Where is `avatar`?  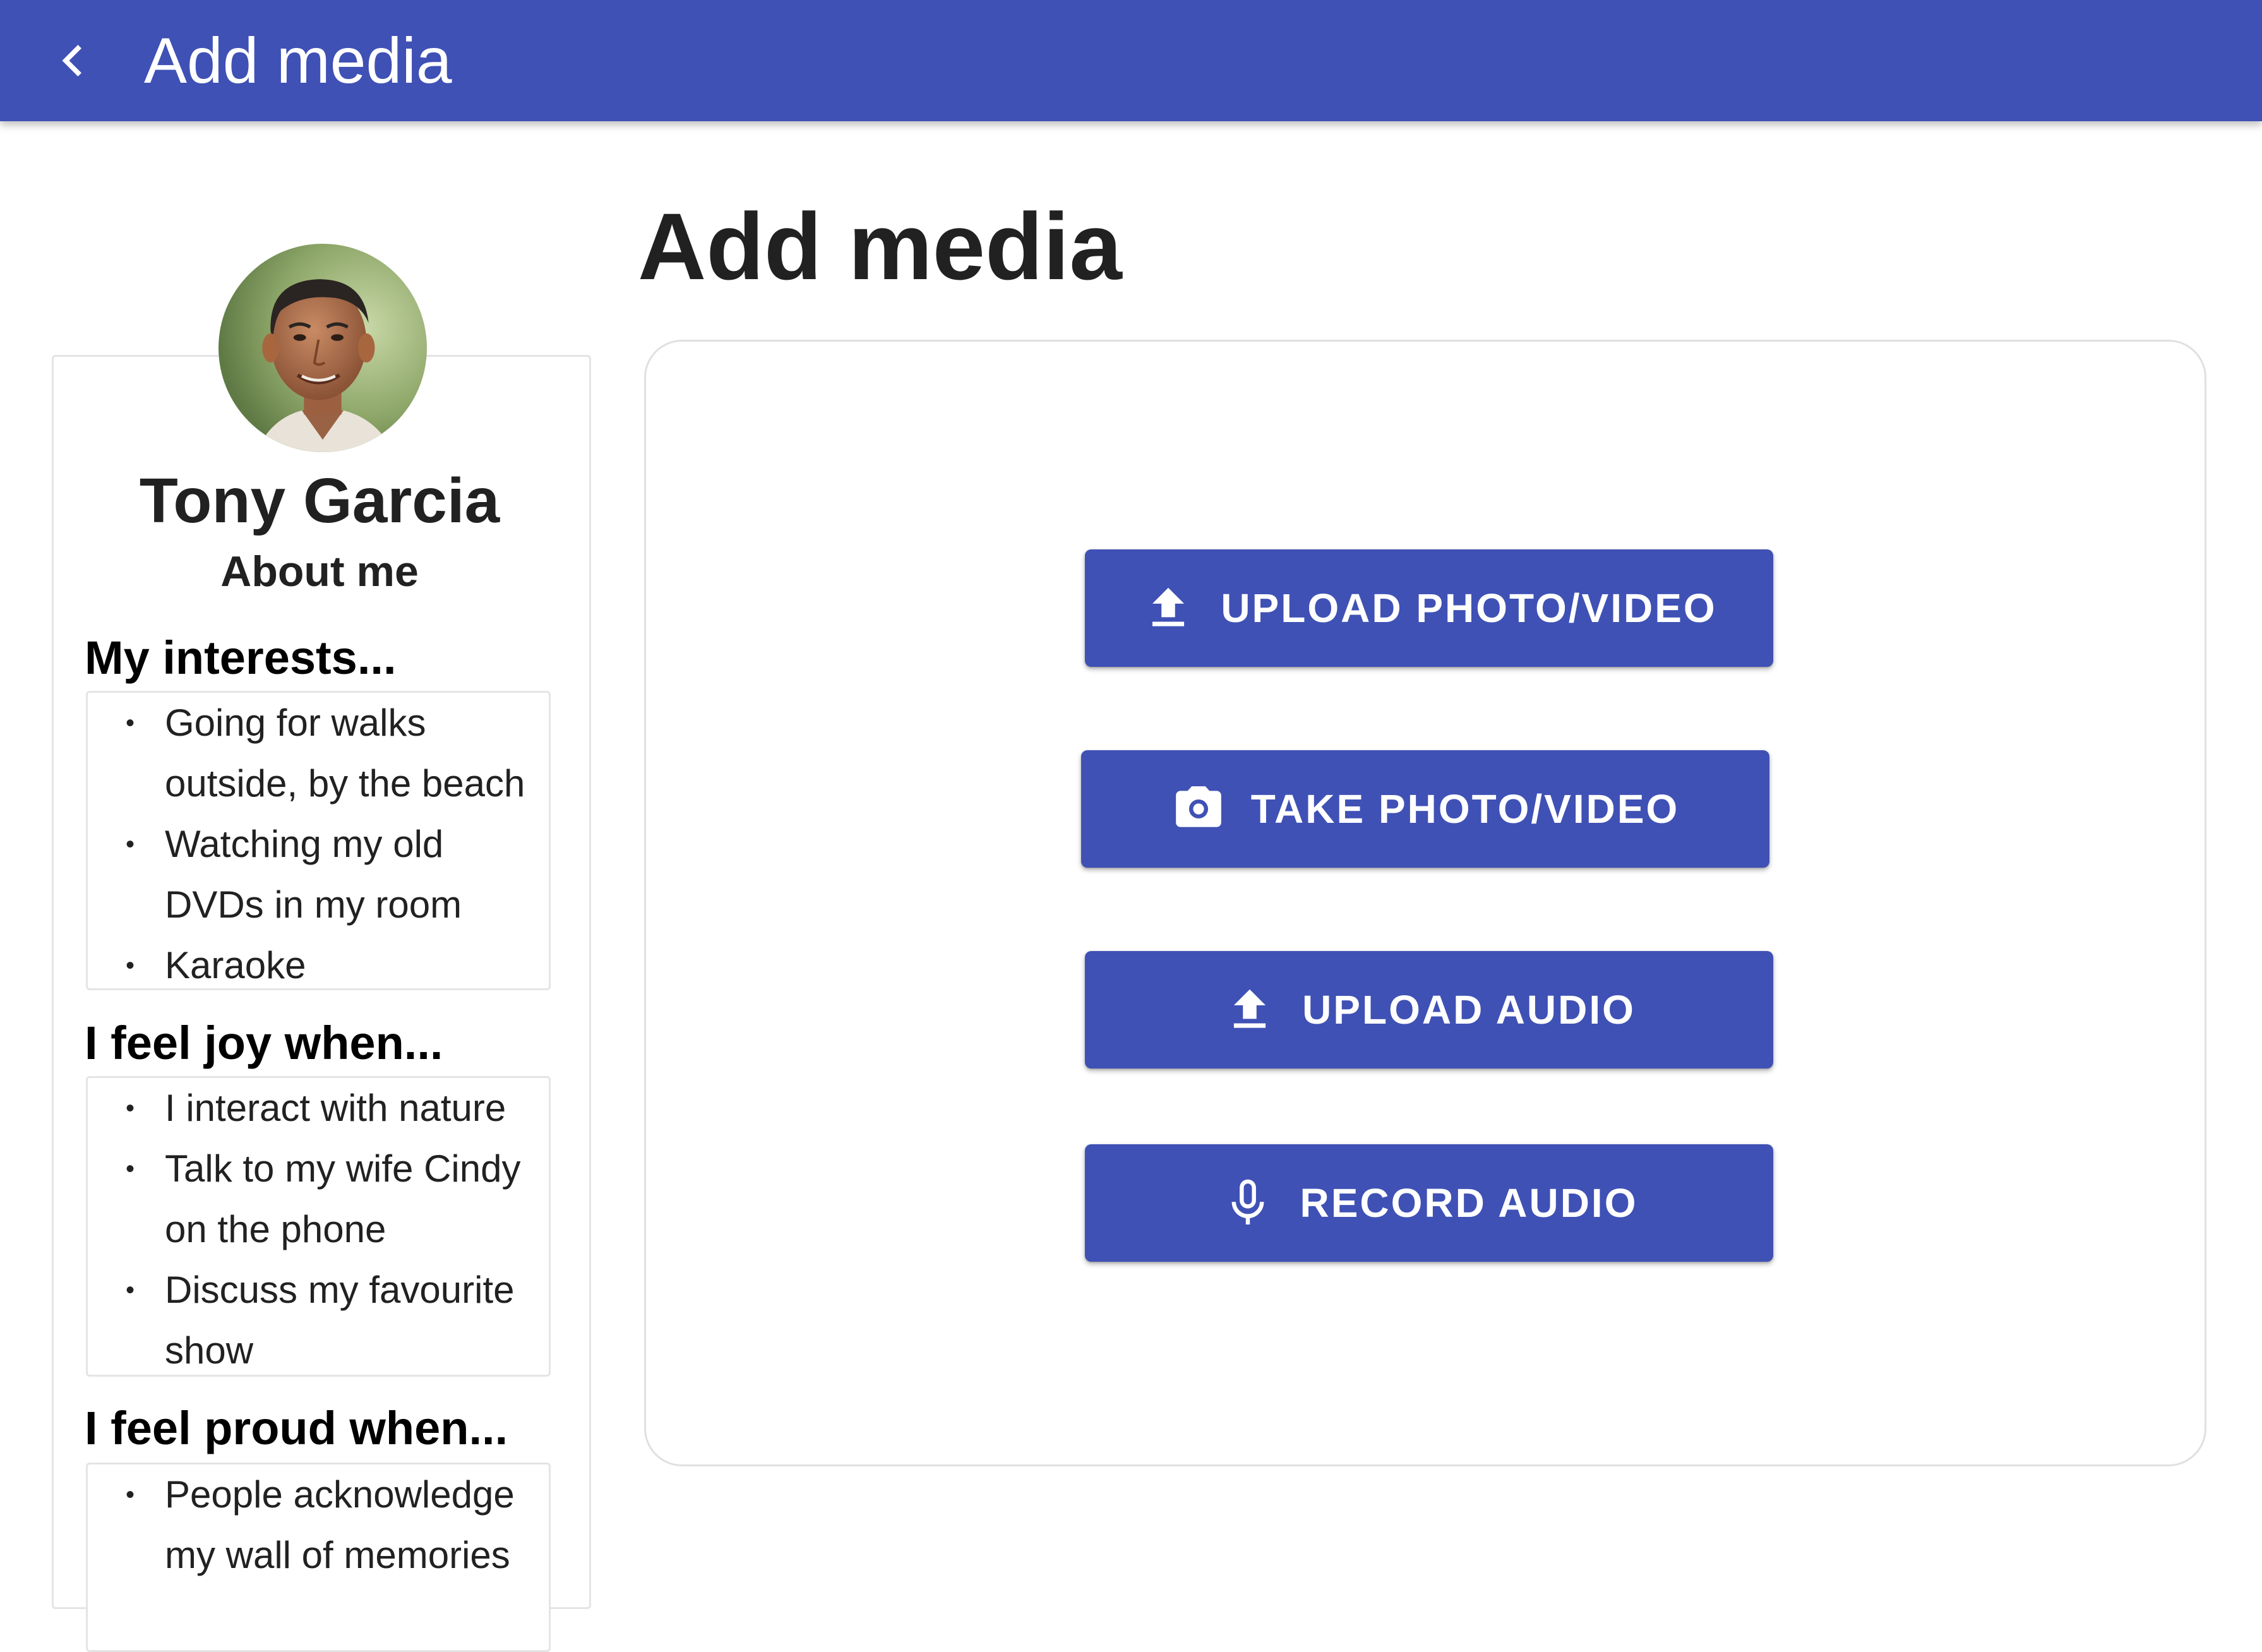
avatar is located at coordinates (322, 348).